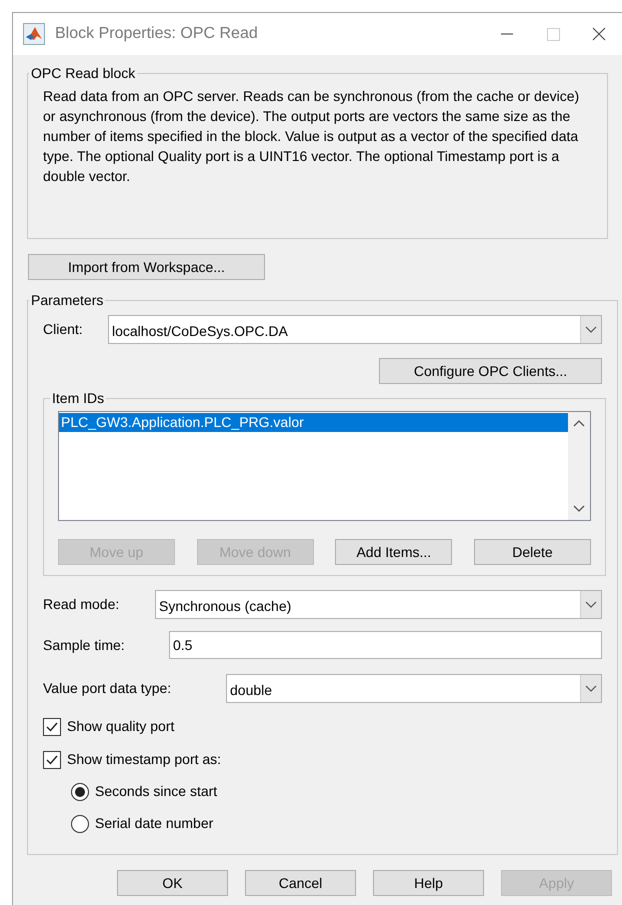 The width and height of the screenshot is (622, 905). What do you see at coordinates (67, 300) in the screenshot?
I see `group-title: Parameters` at bounding box center [67, 300].